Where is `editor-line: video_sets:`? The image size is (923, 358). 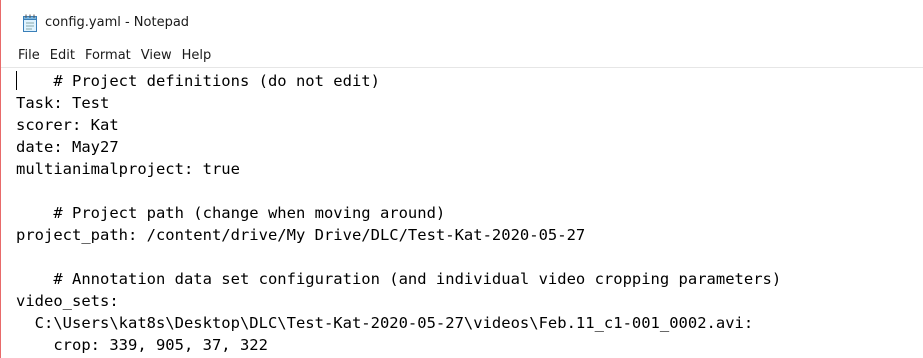
editor-line: video_sets: is located at coordinates (67, 301).